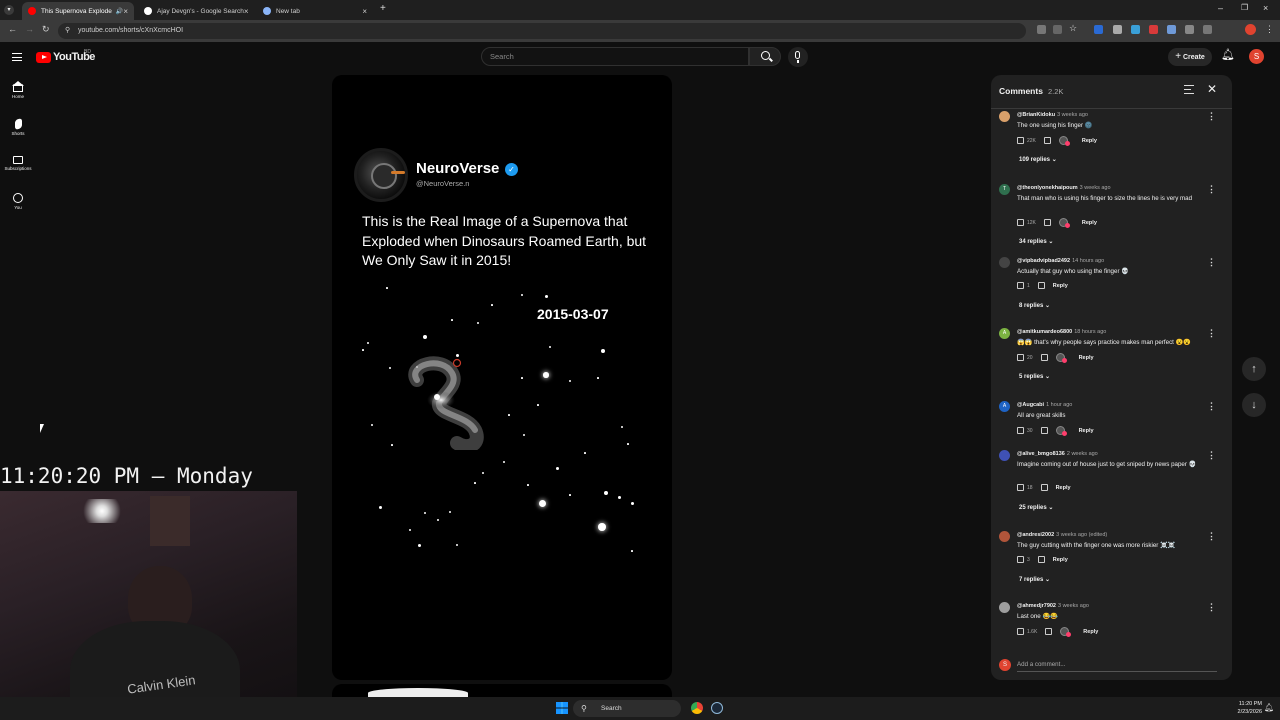 This screenshot has width=1280, height=720. What do you see at coordinates (1036, 115) in the screenshot?
I see `comment-author-handle: @BrianKidoku` at bounding box center [1036, 115].